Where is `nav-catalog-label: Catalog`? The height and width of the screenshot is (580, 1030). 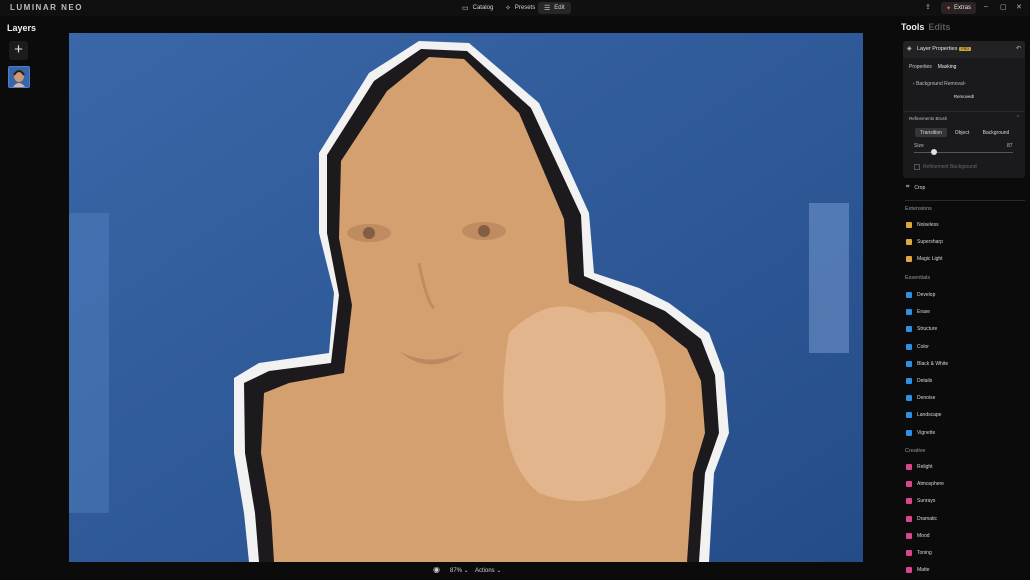 nav-catalog-label: Catalog is located at coordinates (483, 8).